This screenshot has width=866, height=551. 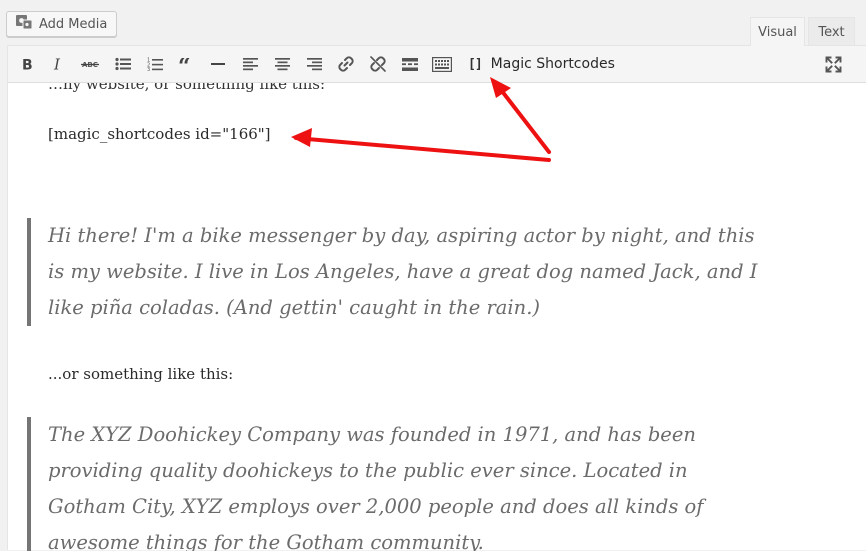 What do you see at coordinates (187, 88) in the screenshot?
I see `partial-paragraph: …ny website, or something like this:` at bounding box center [187, 88].